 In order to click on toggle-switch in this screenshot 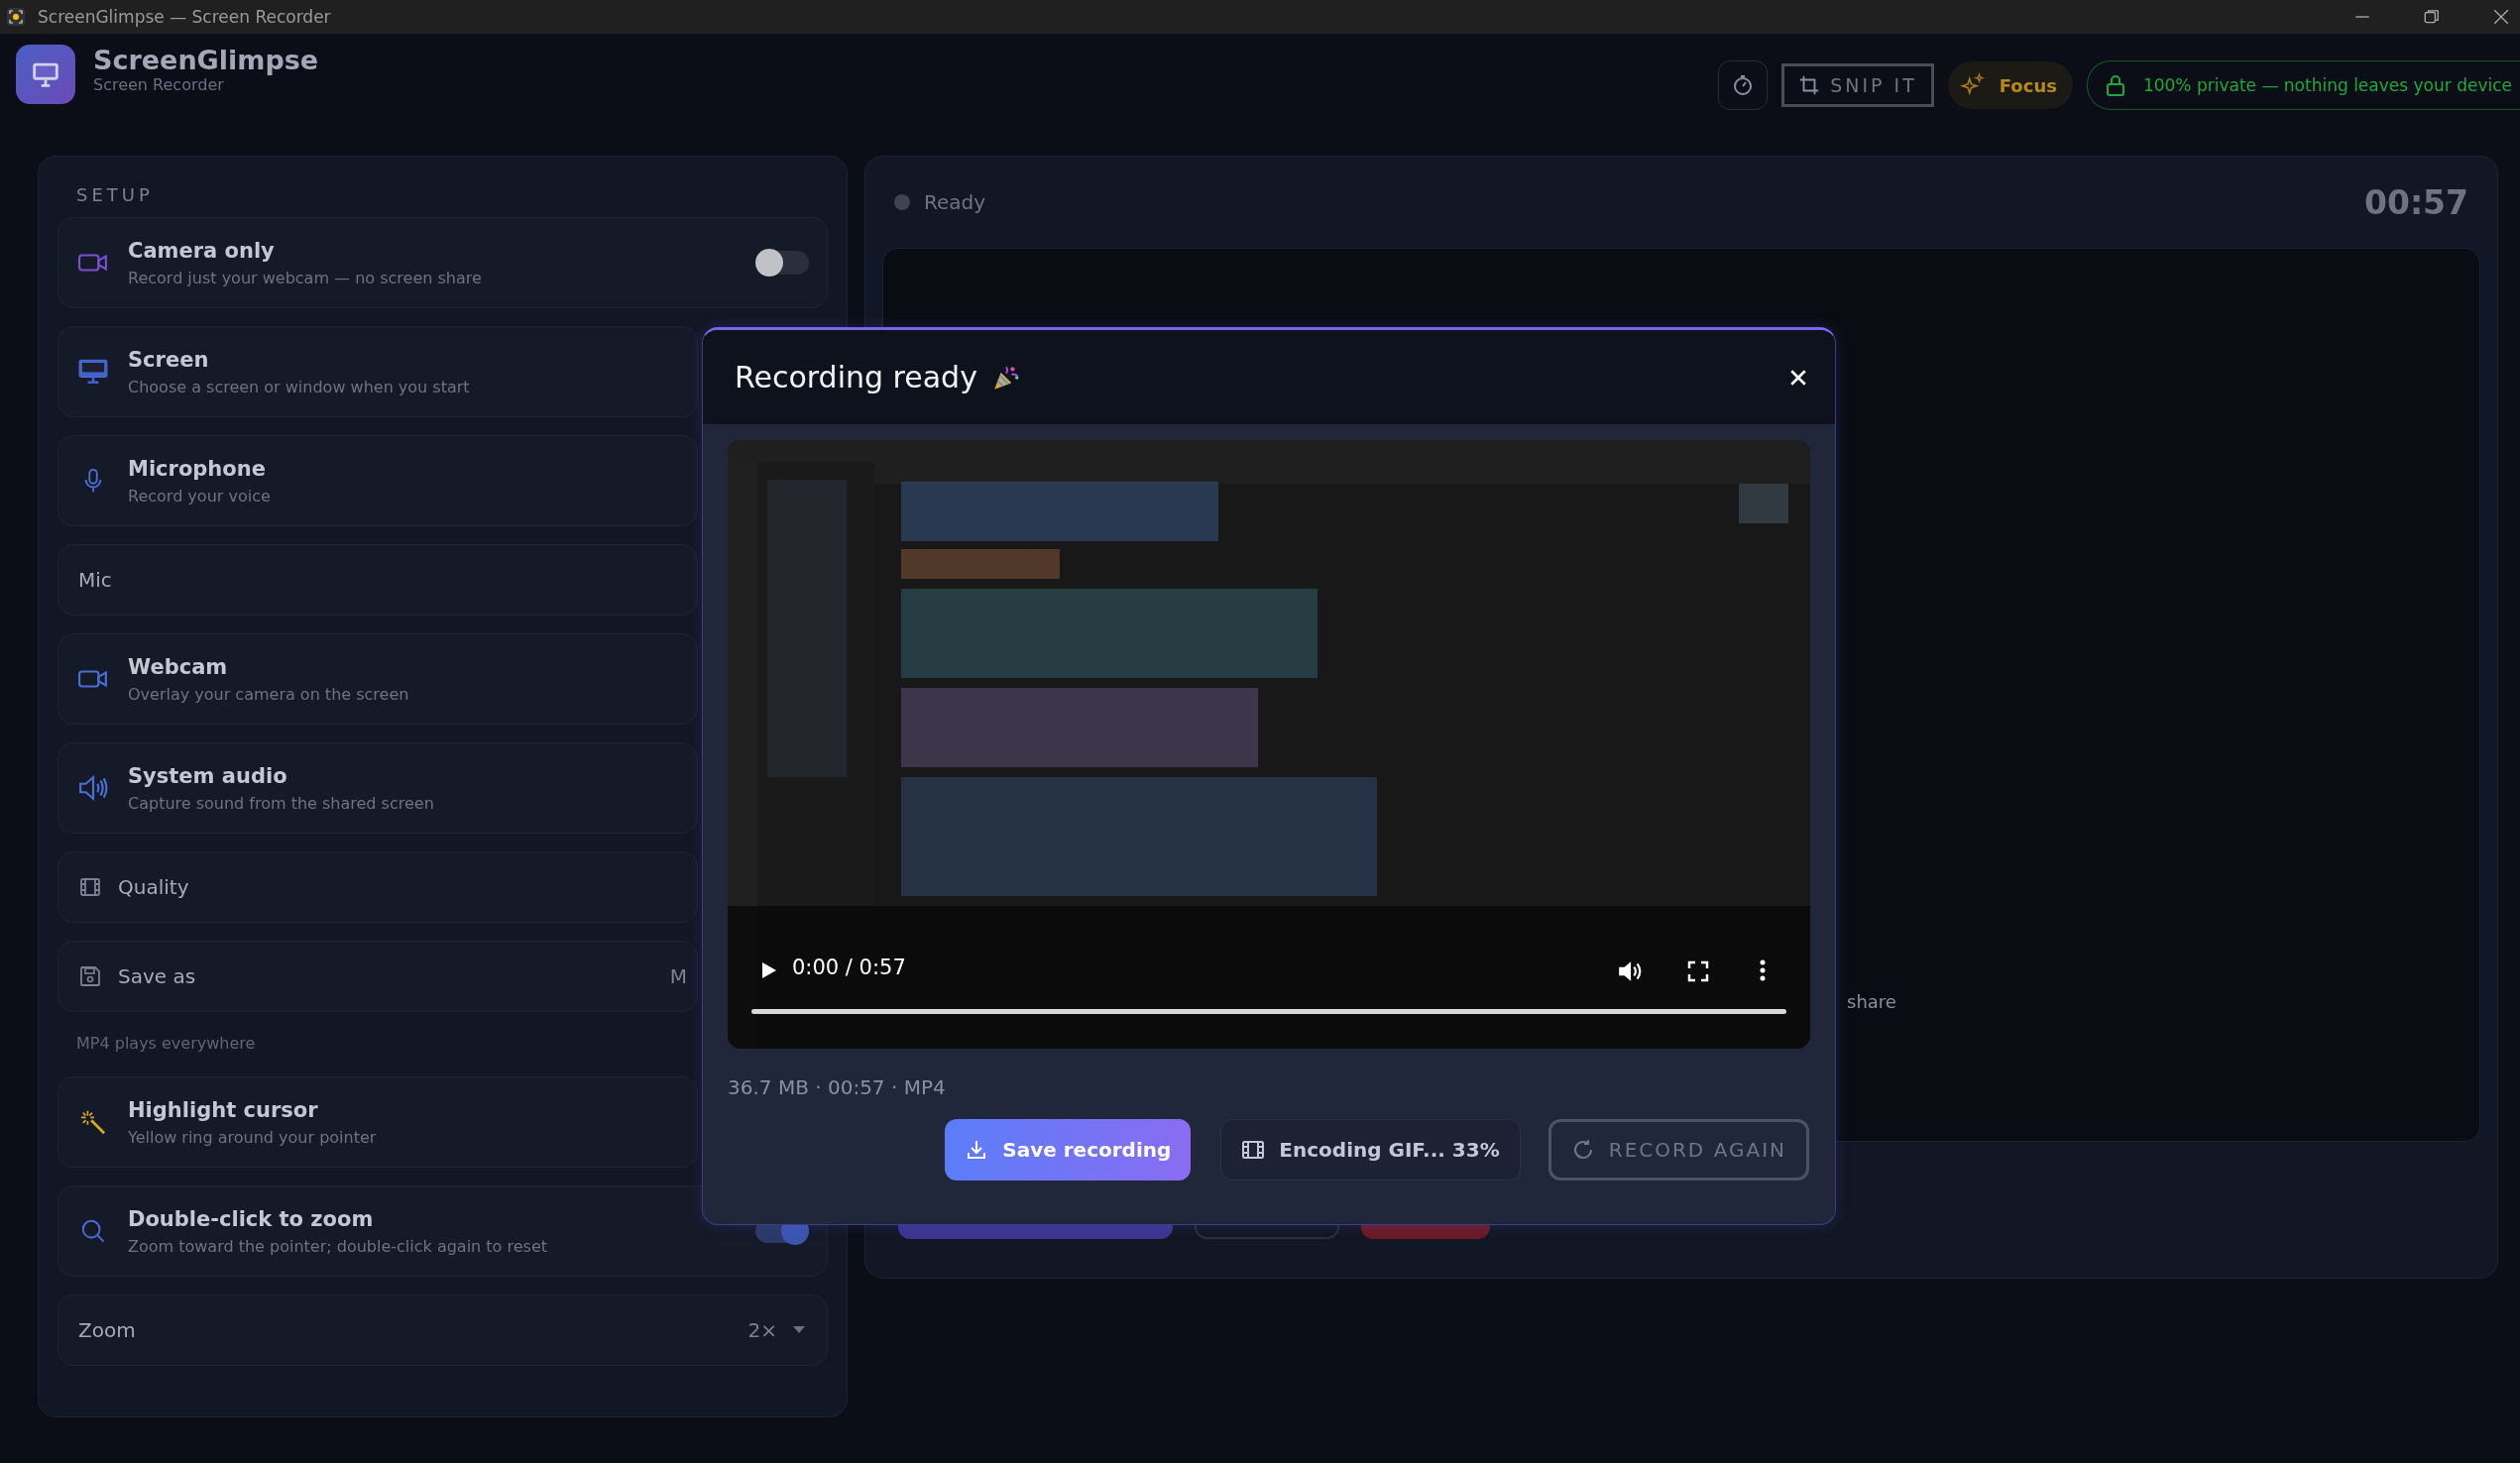, I will do `click(782, 263)`.